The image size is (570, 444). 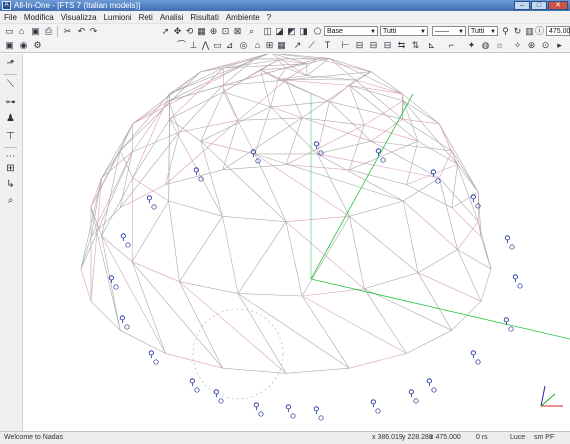 What do you see at coordinates (10, 118) in the screenshot?
I see `luminaire-tool-icon: ♟` at bounding box center [10, 118].